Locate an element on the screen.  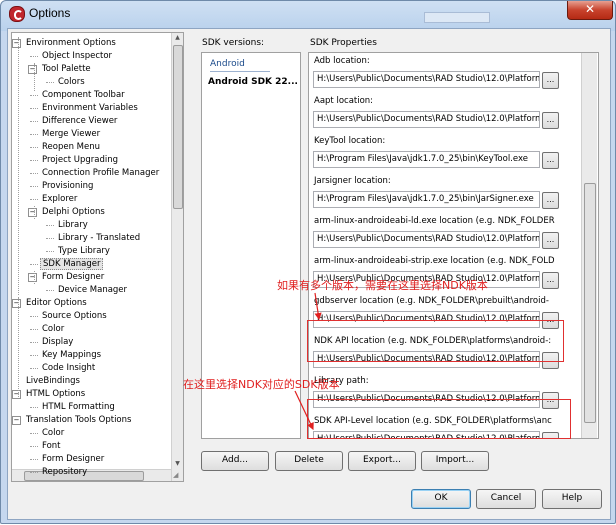
annotation-arrow-sdk is located at coordinates (304, 410).